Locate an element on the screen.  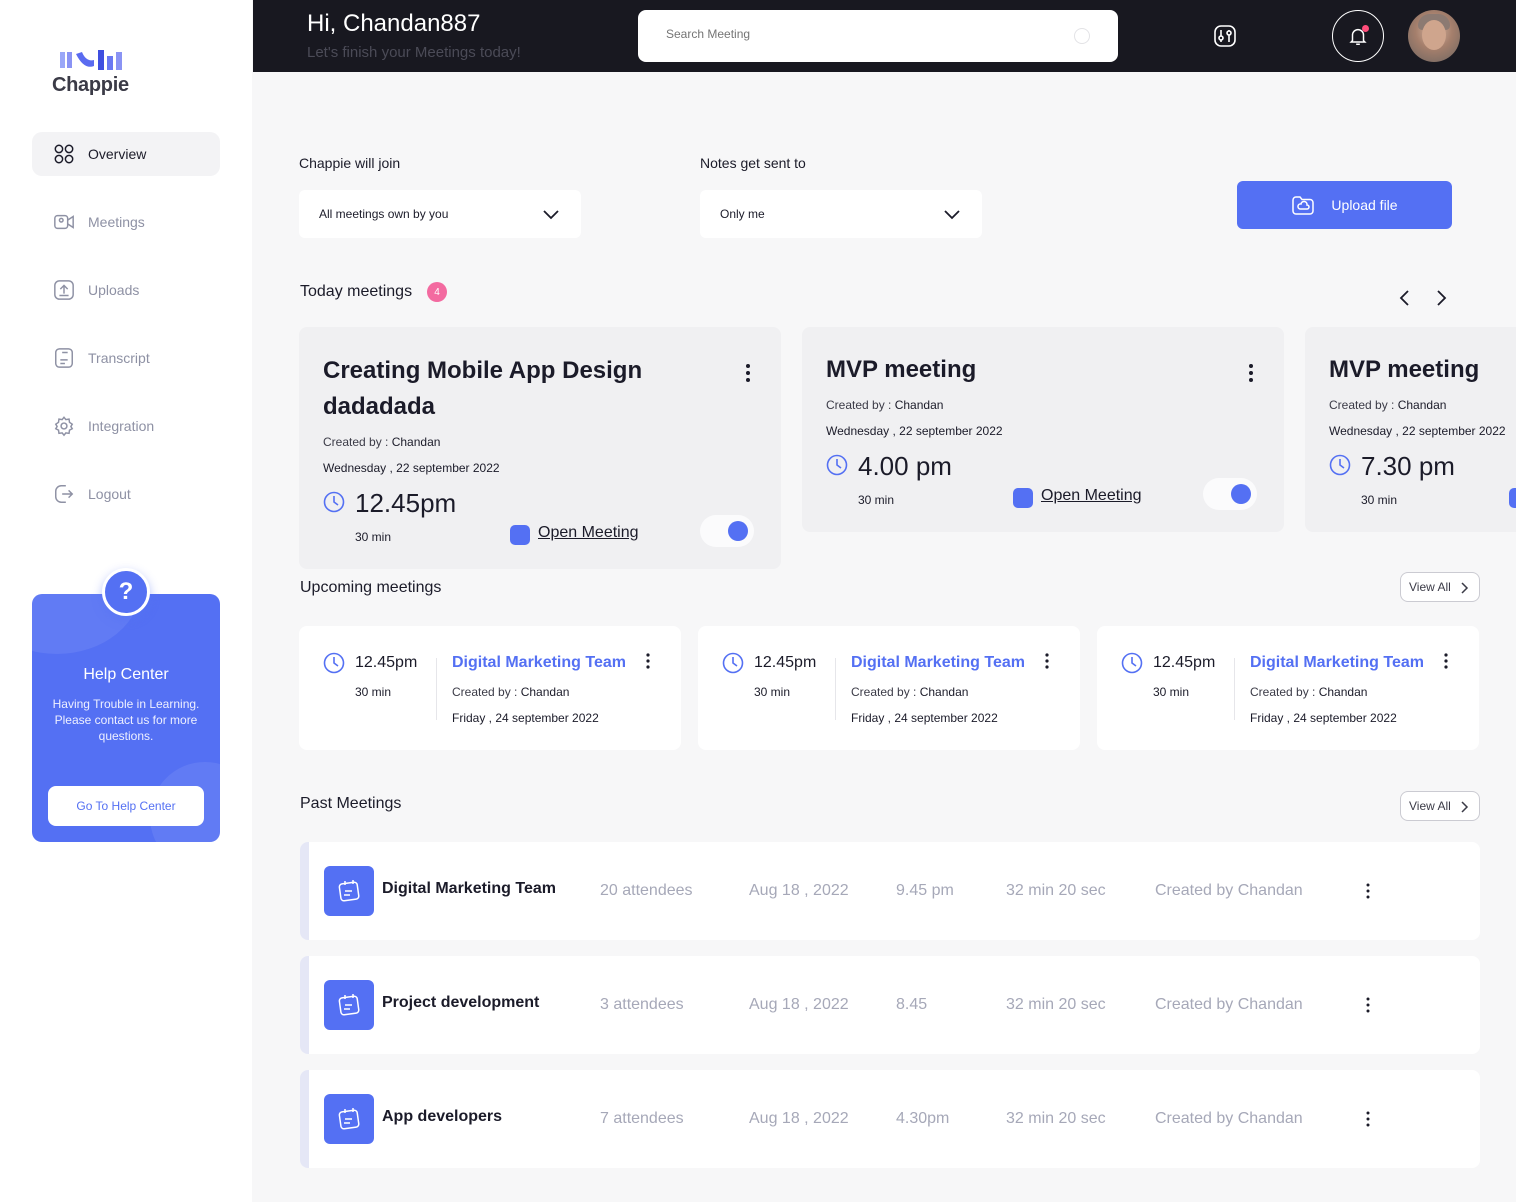
meeting-time: 4.30pm is located at coordinates (923, 1118).